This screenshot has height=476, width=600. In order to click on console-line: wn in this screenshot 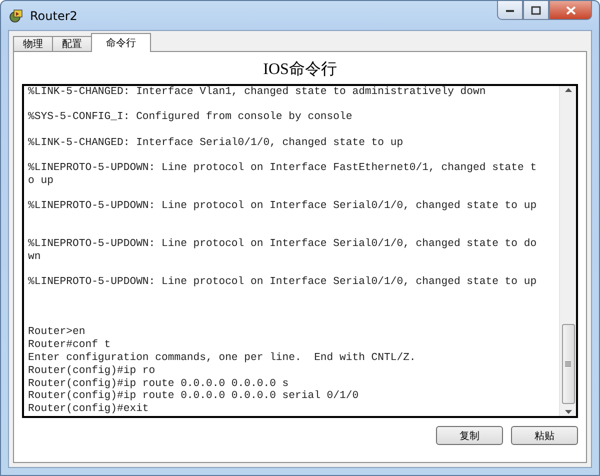, I will do `click(35, 257)`.